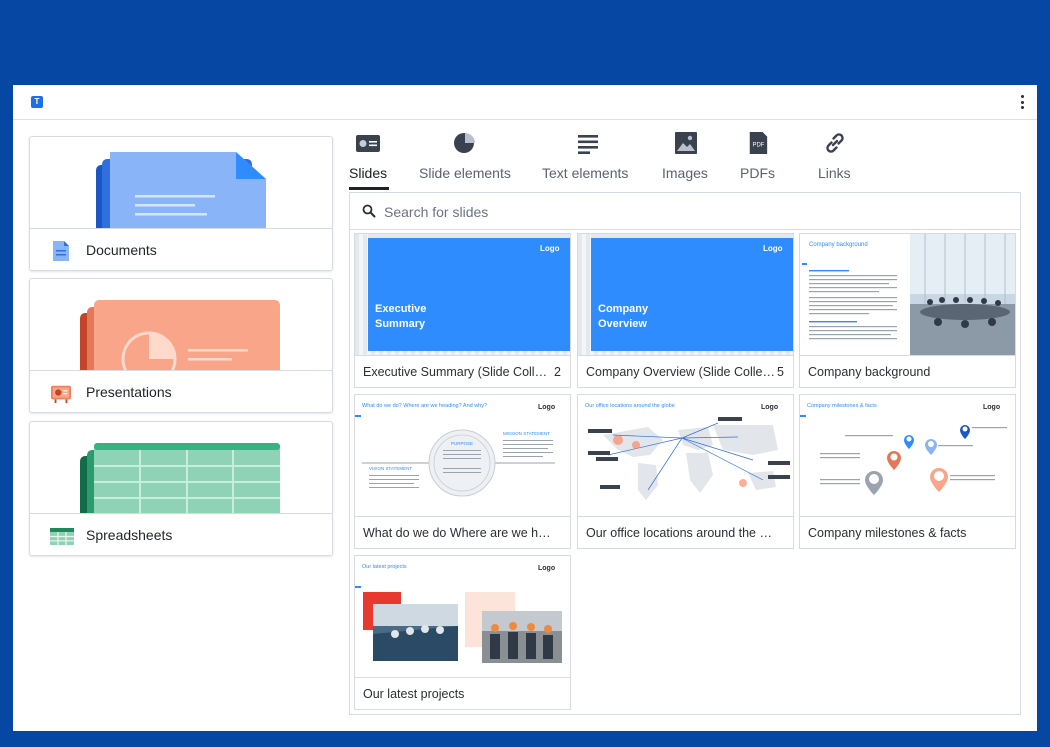 The height and width of the screenshot is (747, 1050). I want to click on thumb-center-label: PURPOSE, so click(462, 443).